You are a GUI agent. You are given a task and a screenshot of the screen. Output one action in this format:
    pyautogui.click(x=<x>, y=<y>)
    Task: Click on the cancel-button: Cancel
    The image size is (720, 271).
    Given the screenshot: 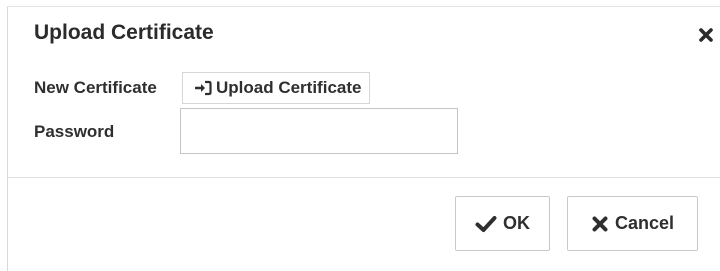 What is the action you would take?
    pyautogui.click(x=632, y=223)
    